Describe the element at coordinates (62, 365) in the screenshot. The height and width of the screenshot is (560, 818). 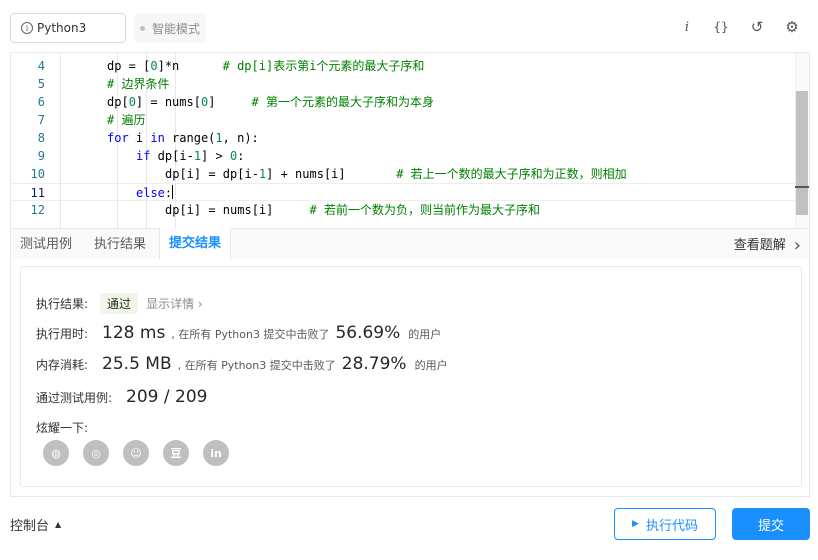
I see `memory-label: 内存消耗:` at that location.